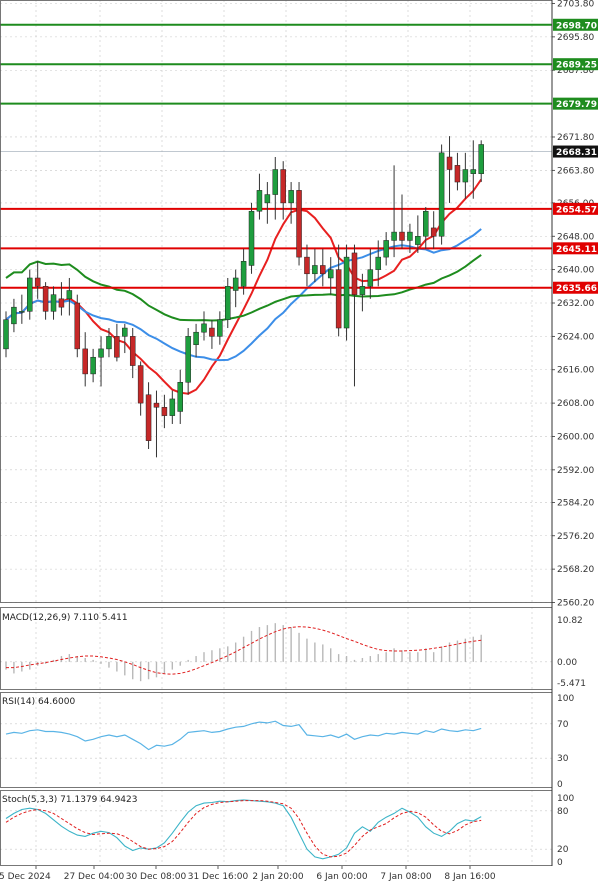 The width and height of the screenshot is (600, 884). Describe the element at coordinates (576, 26) in the screenshot. I see `level-label: 2698.70` at that location.